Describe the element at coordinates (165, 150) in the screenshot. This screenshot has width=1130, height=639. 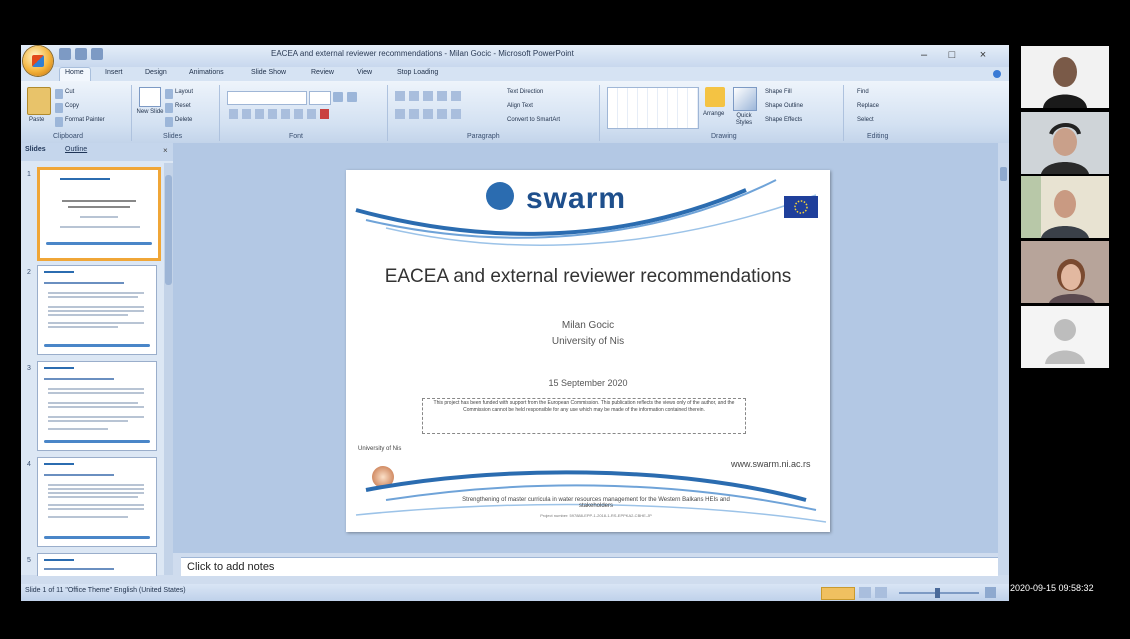
I see `close-panel-icon: ×` at that location.